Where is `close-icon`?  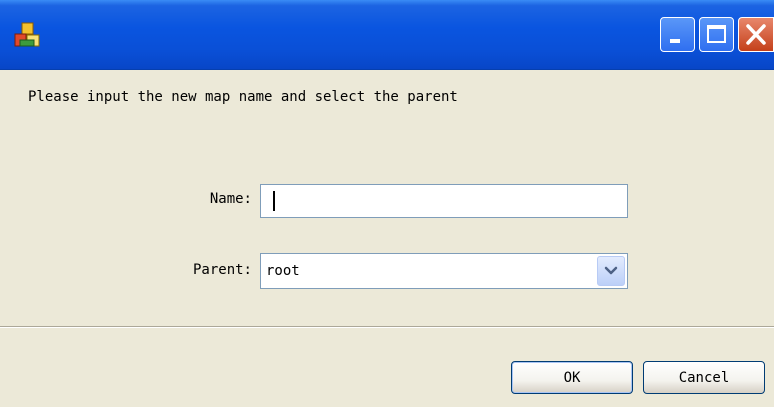
close-icon is located at coordinates (756, 34).